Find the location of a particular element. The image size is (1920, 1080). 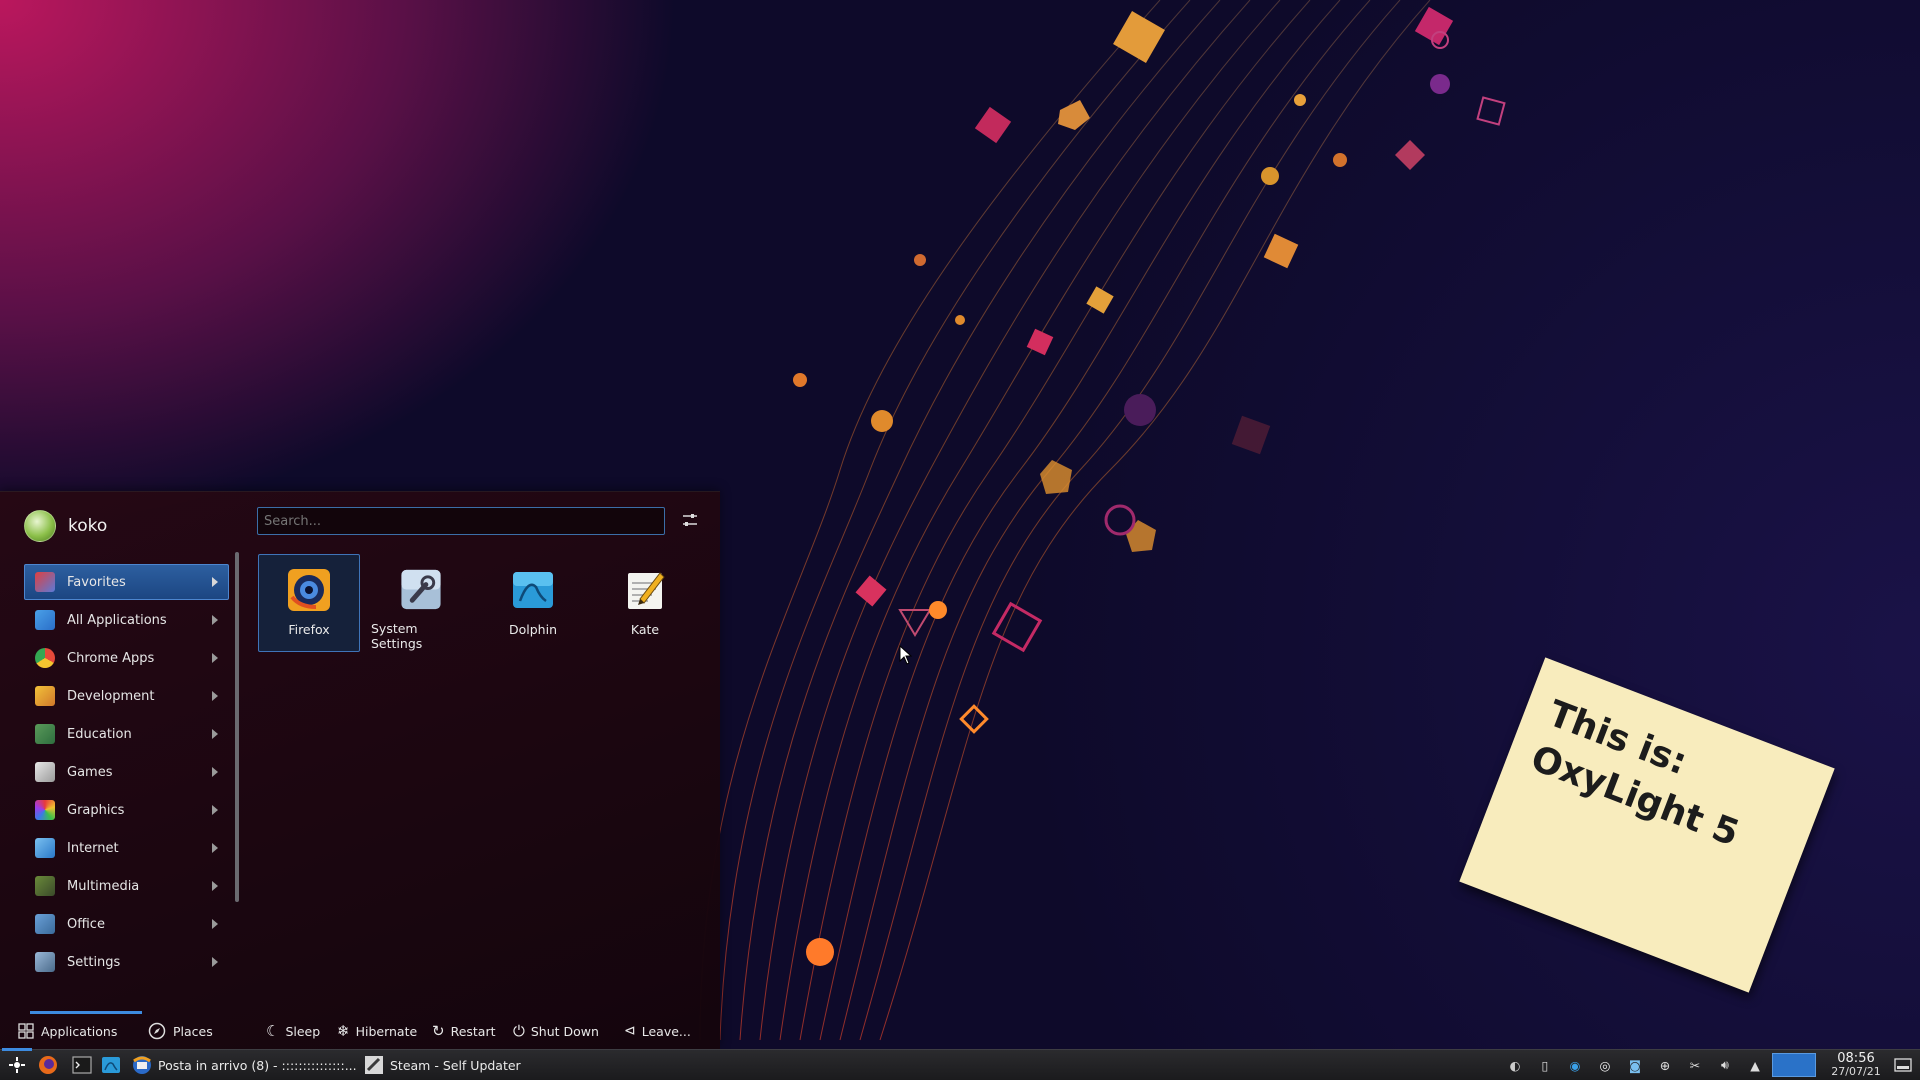

favorite-dolphin: Dolphin is located at coordinates (533, 603).